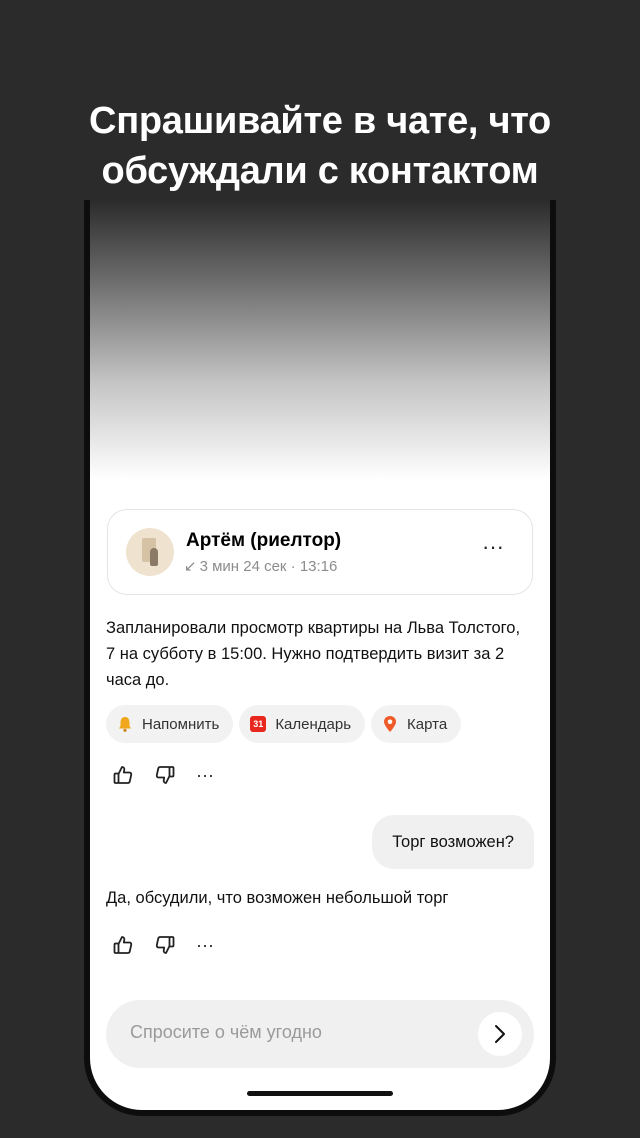 The image size is (640, 1138). Describe the element at coordinates (125, 724) in the screenshot. I see `bell-icon` at that location.